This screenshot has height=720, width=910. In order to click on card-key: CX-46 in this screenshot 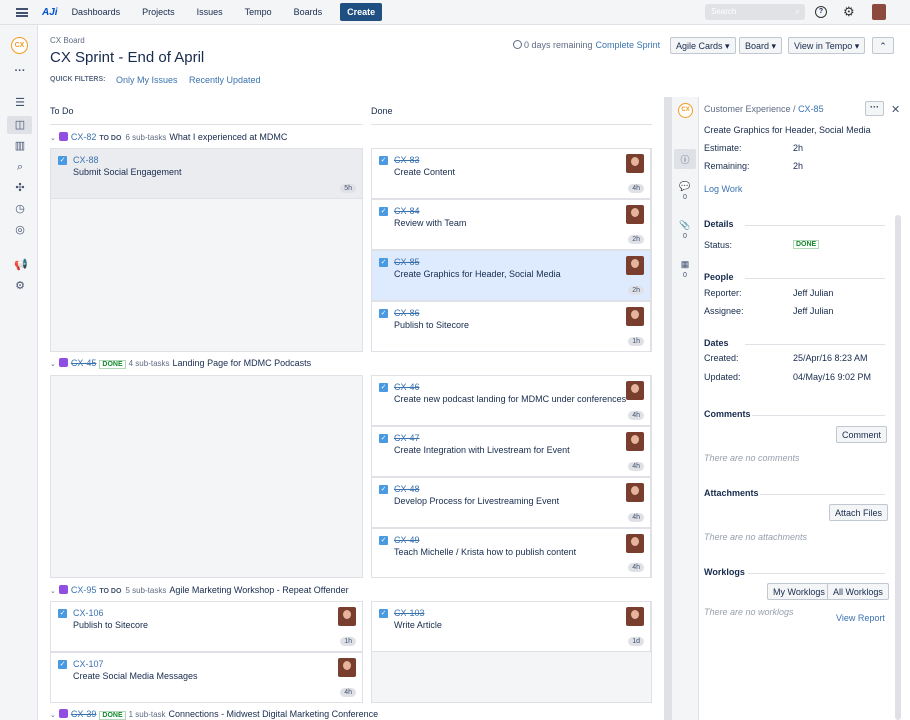, I will do `click(407, 387)`.